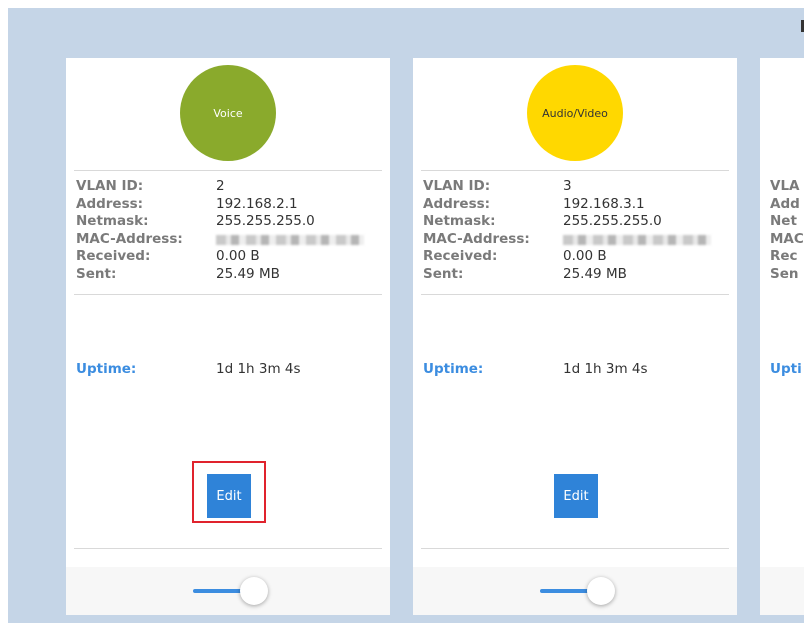  What do you see at coordinates (567, 186) in the screenshot?
I see `value: 3` at bounding box center [567, 186].